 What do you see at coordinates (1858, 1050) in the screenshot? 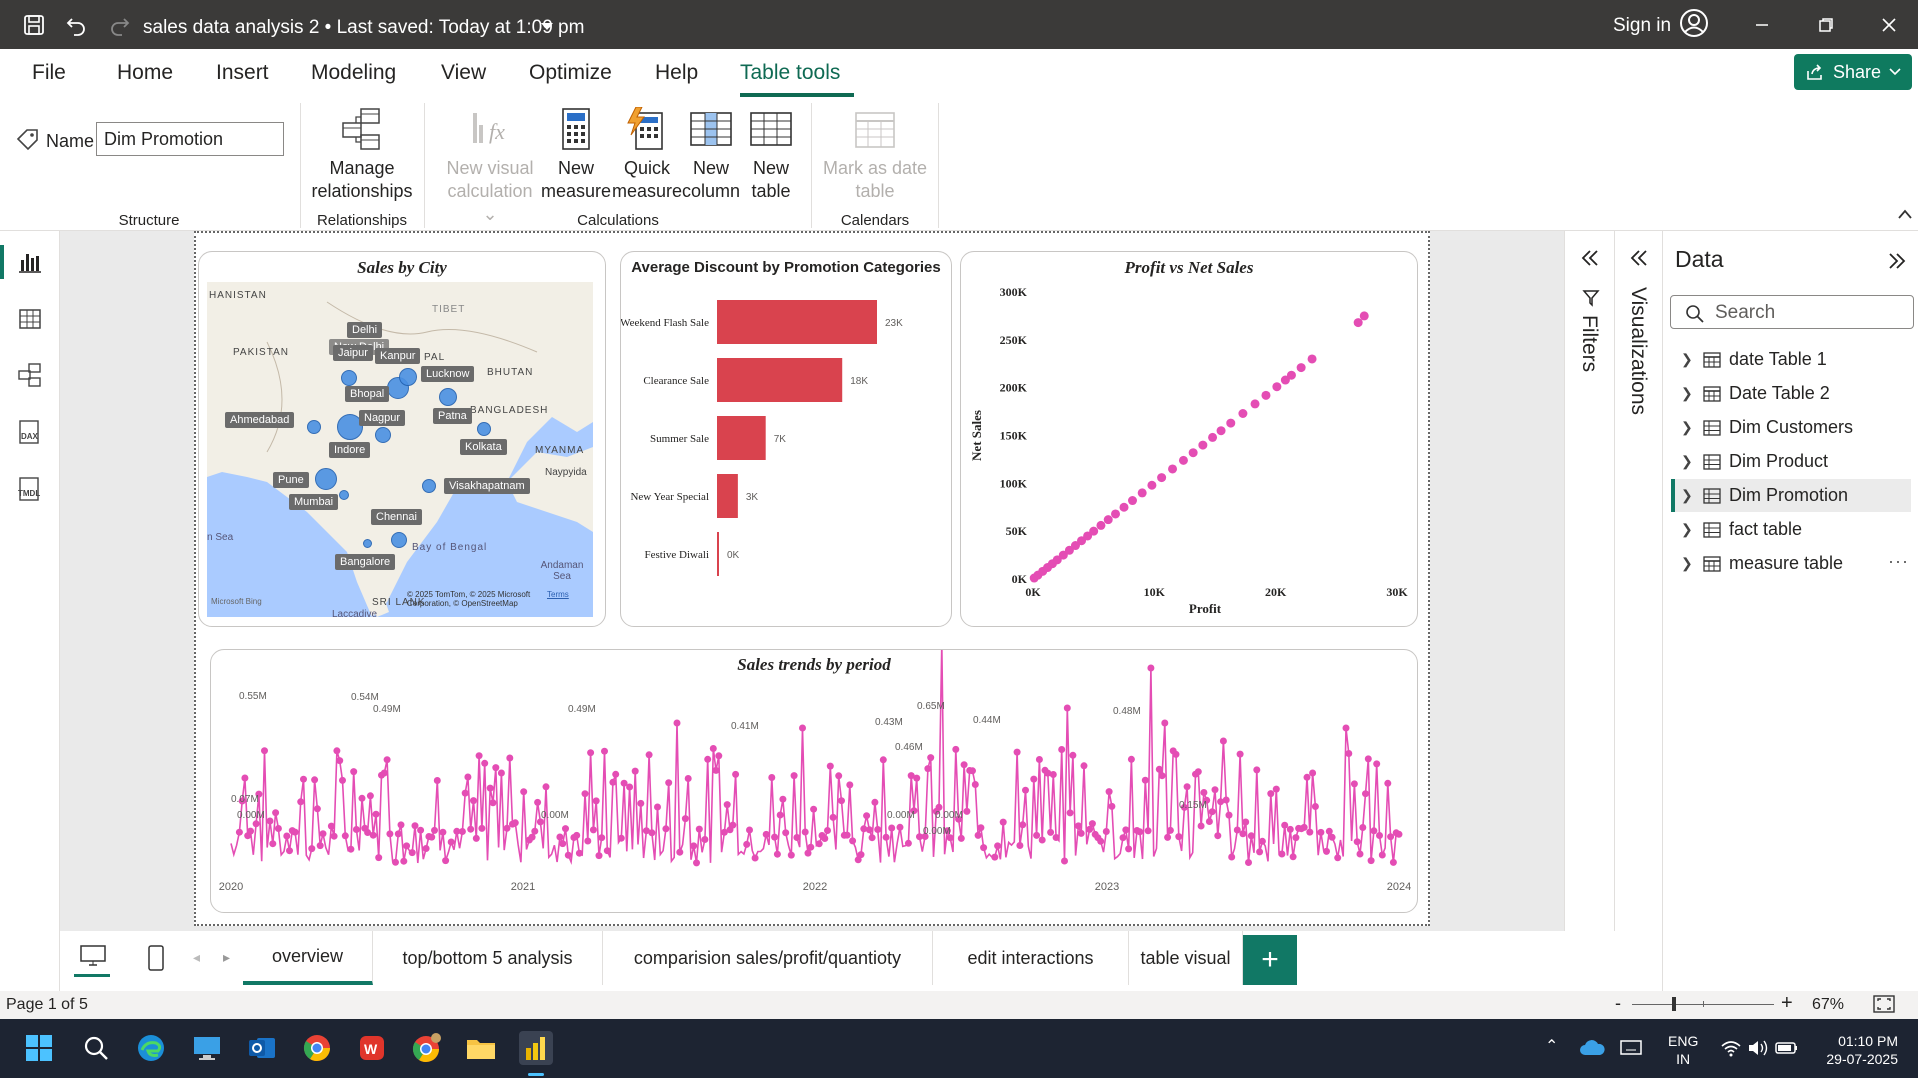
I see `clock: 01:10 PM 29-07-2025` at bounding box center [1858, 1050].